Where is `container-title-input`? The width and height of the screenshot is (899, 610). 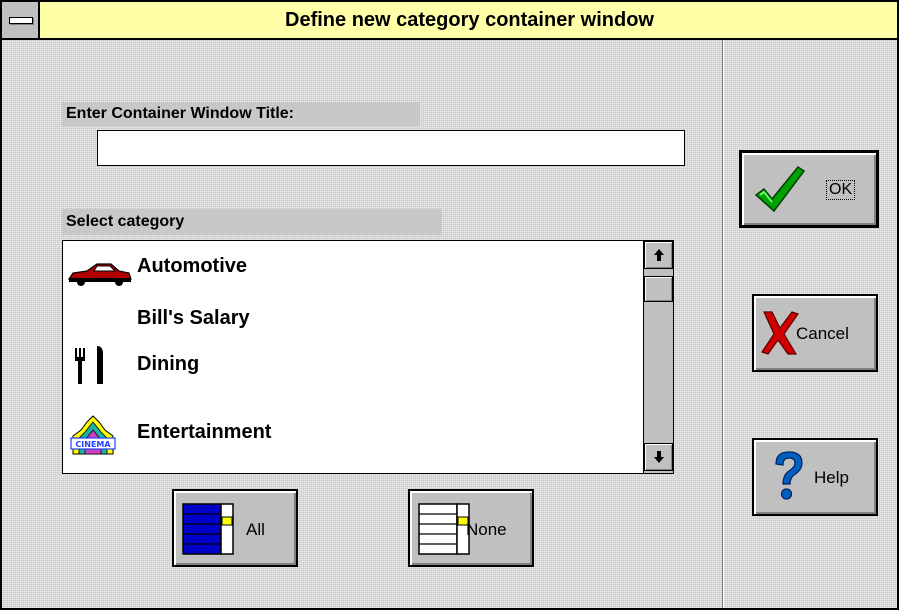
container-title-input is located at coordinates (391, 148).